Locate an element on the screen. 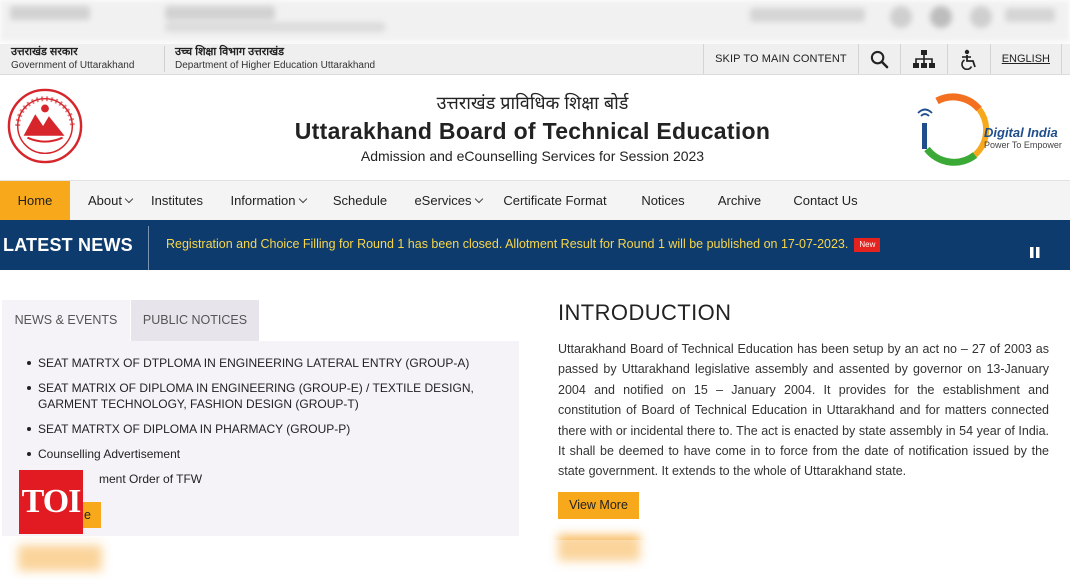 Image resolution: width=1070 pixels, height=579 pixels. nav-item-certificate-format: Certificate Format is located at coordinates (555, 200).